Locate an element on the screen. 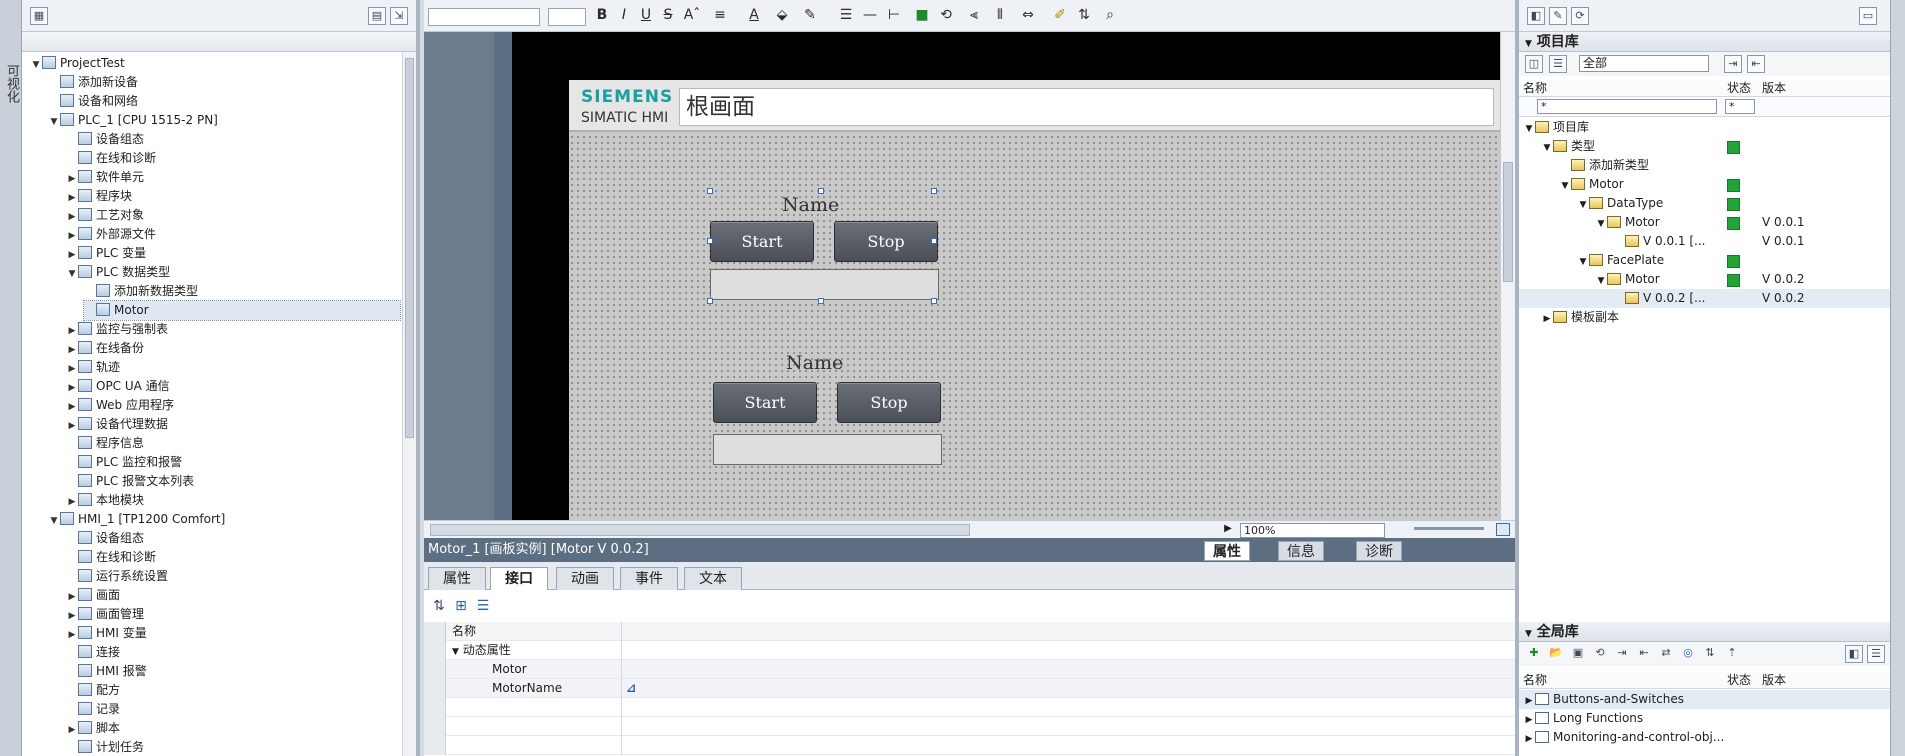  rotate-icon: ⟲ is located at coordinates (946, 15).